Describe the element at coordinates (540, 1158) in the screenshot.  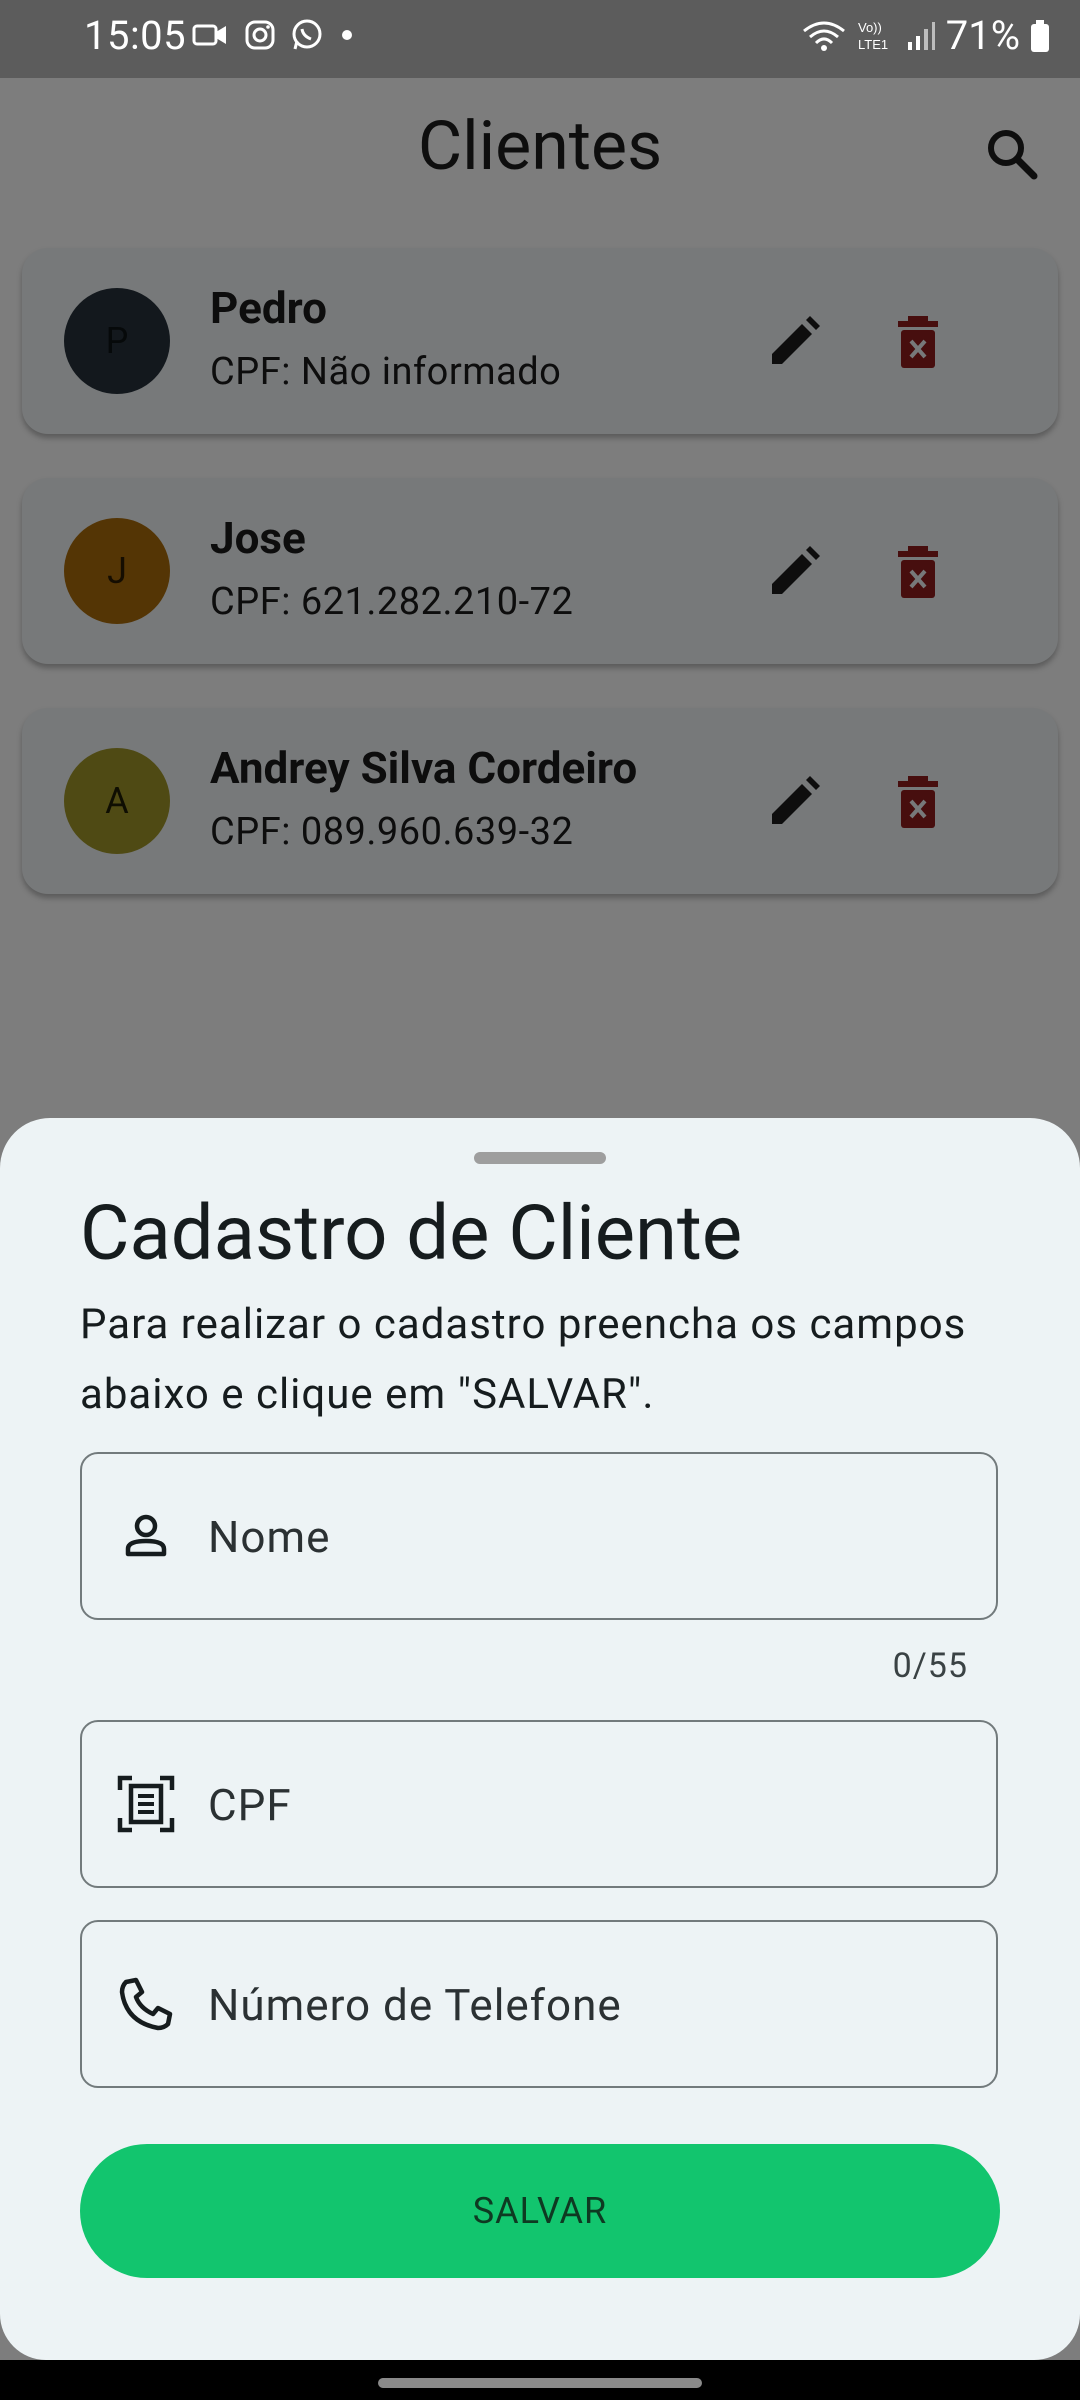
I see `drag-handle` at that location.